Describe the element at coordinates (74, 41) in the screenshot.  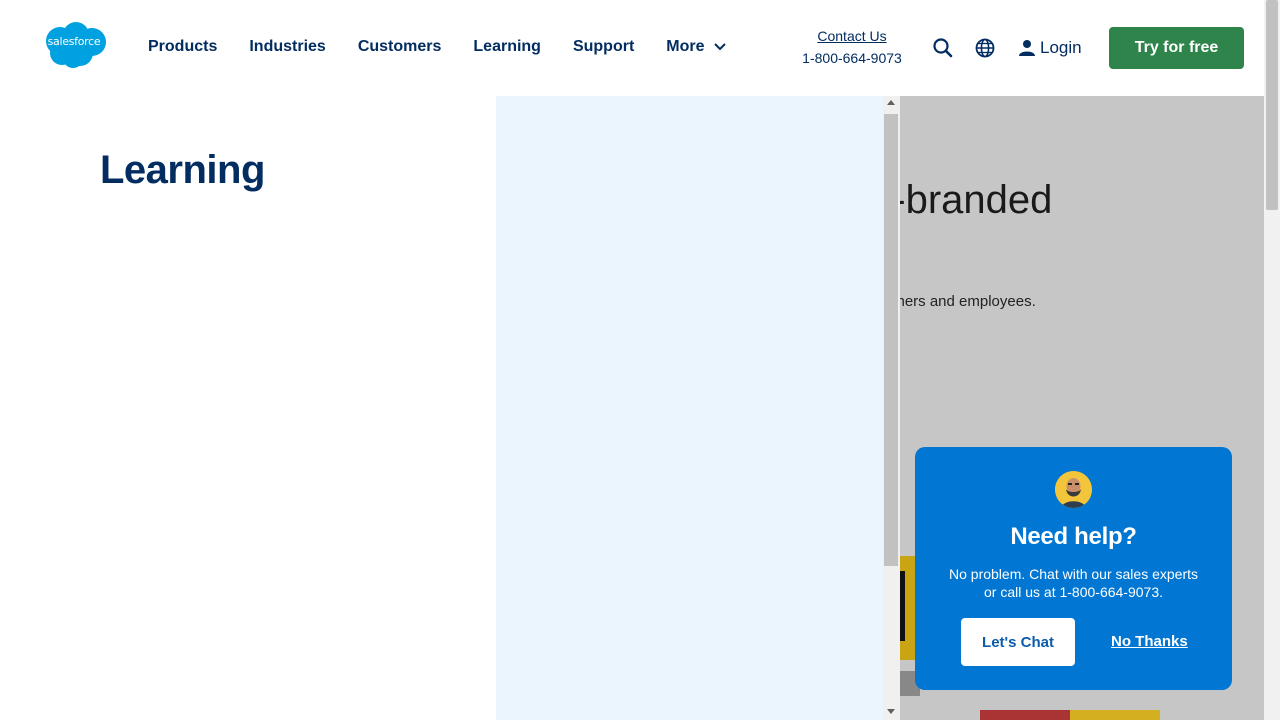
I see `logo-text: salesforce` at that location.